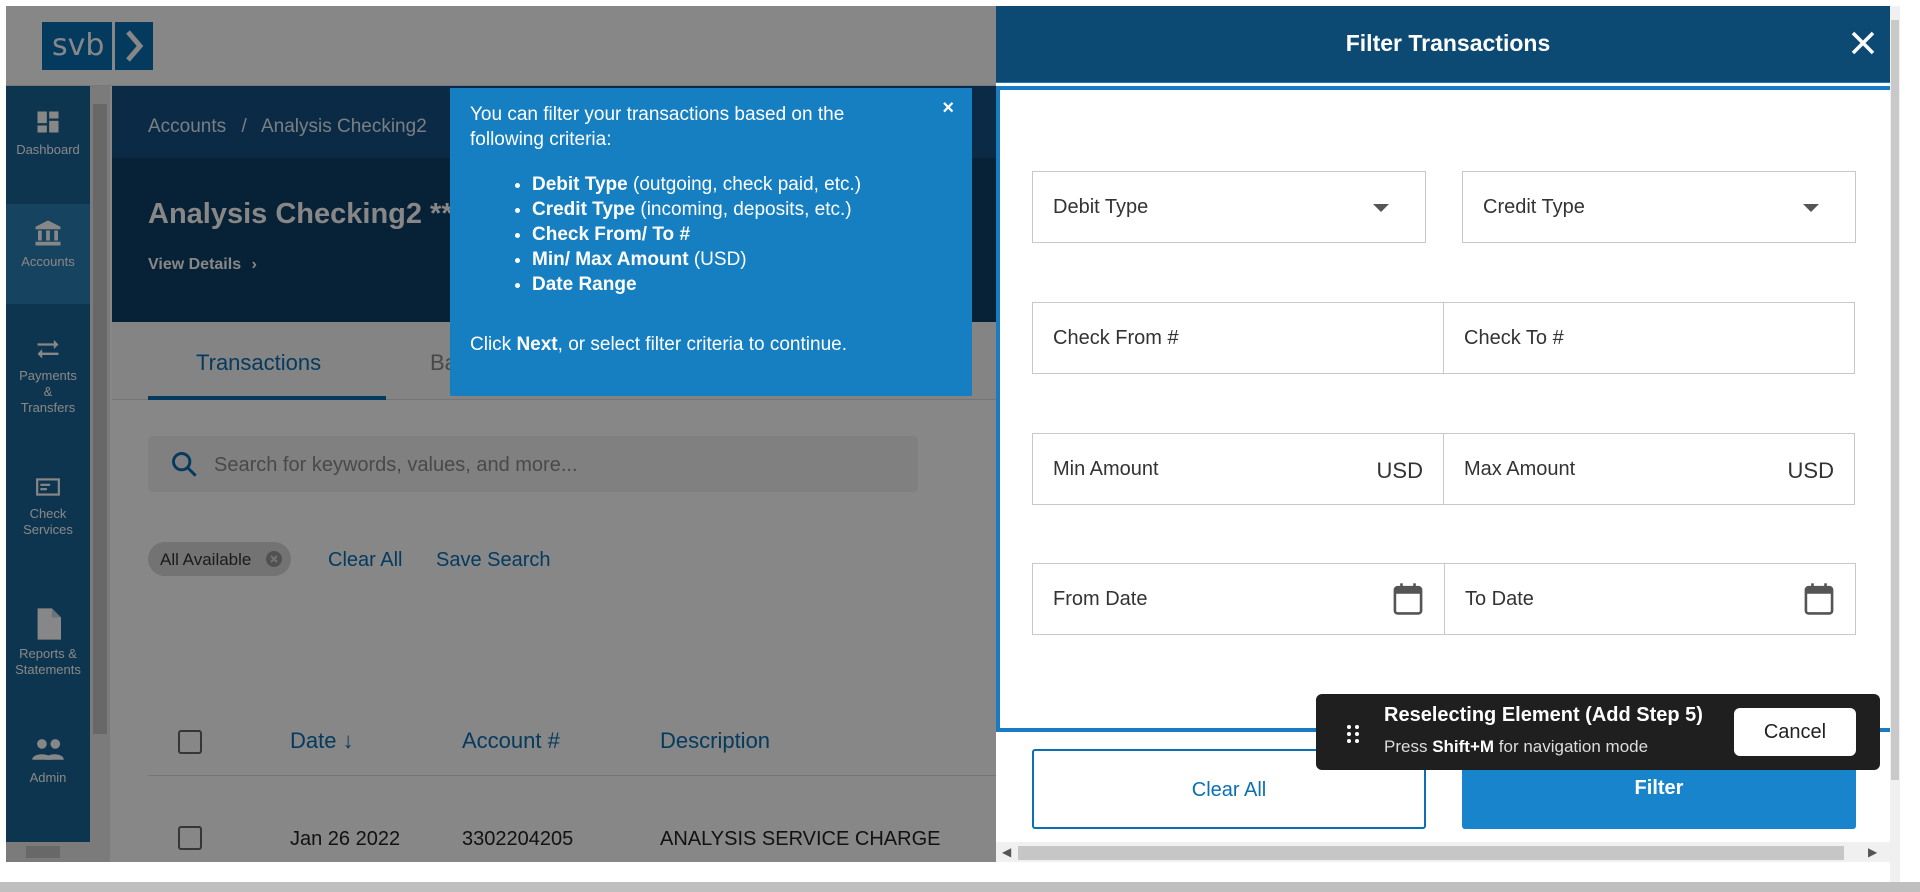  Describe the element at coordinates (1408, 746) in the screenshot. I see `hint-text: Press` at that location.